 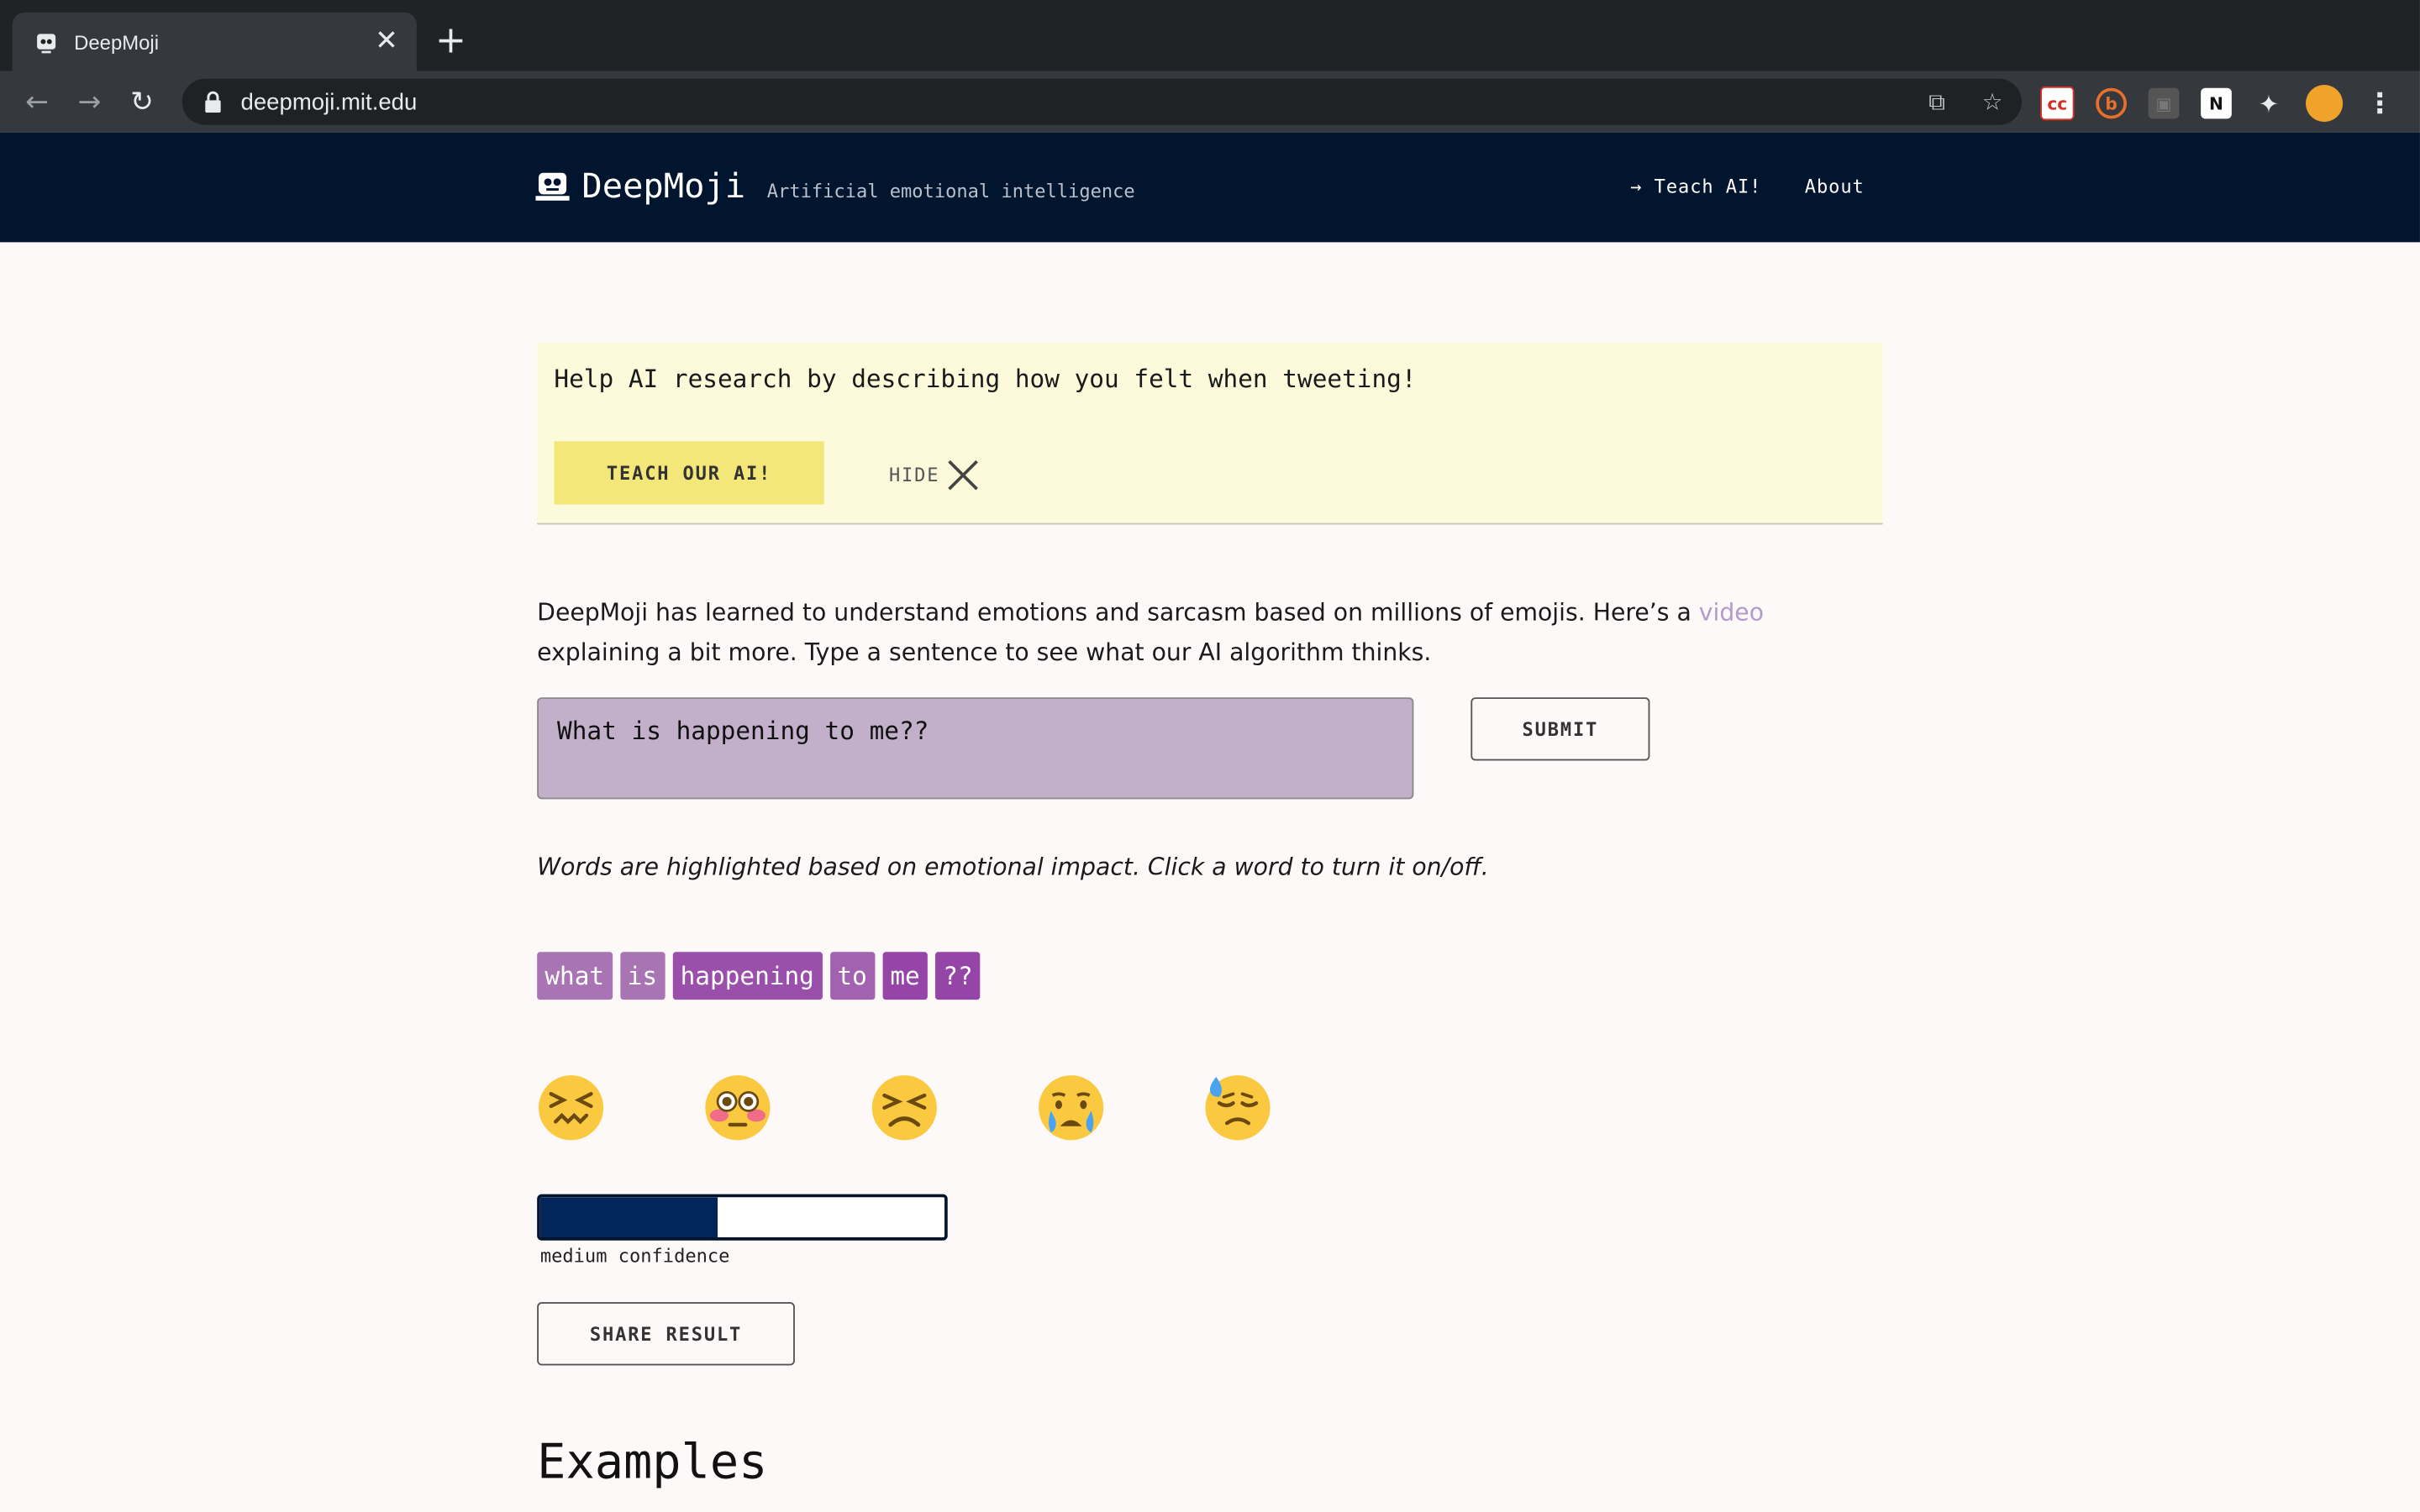 What do you see at coordinates (1732, 613) in the screenshot?
I see `video-link: video` at bounding box center [1732, 613].